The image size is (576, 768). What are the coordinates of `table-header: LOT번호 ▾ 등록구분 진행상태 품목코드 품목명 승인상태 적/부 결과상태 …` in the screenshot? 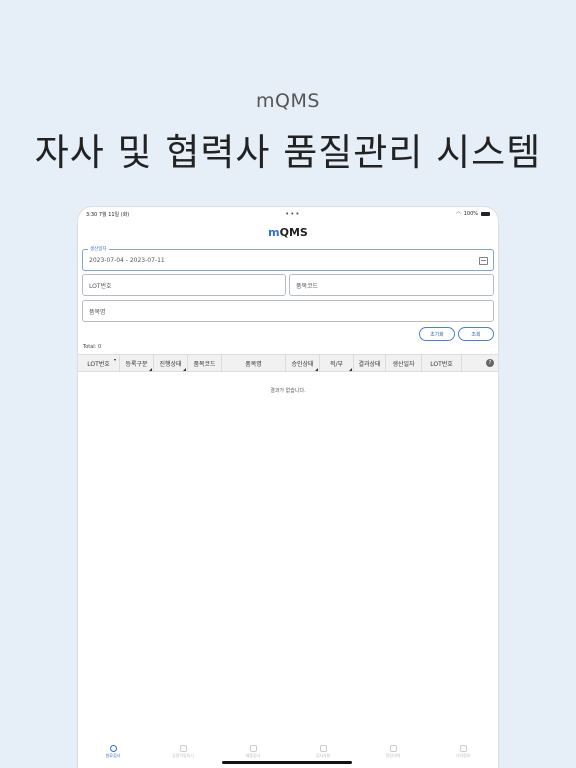 It's located at (288, 363).